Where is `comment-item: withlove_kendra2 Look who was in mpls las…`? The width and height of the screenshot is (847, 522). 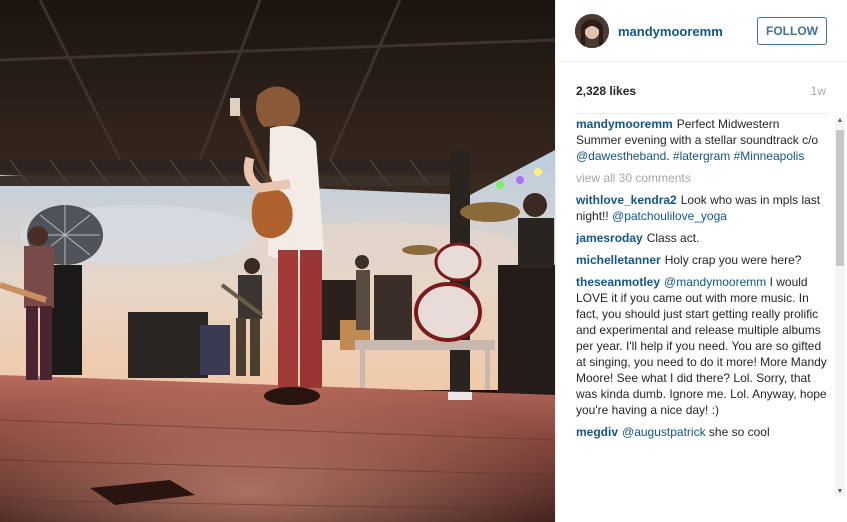
comment-item: withlove_kendra2 Look who was in mpls las… is located at coordinates (702, 208).